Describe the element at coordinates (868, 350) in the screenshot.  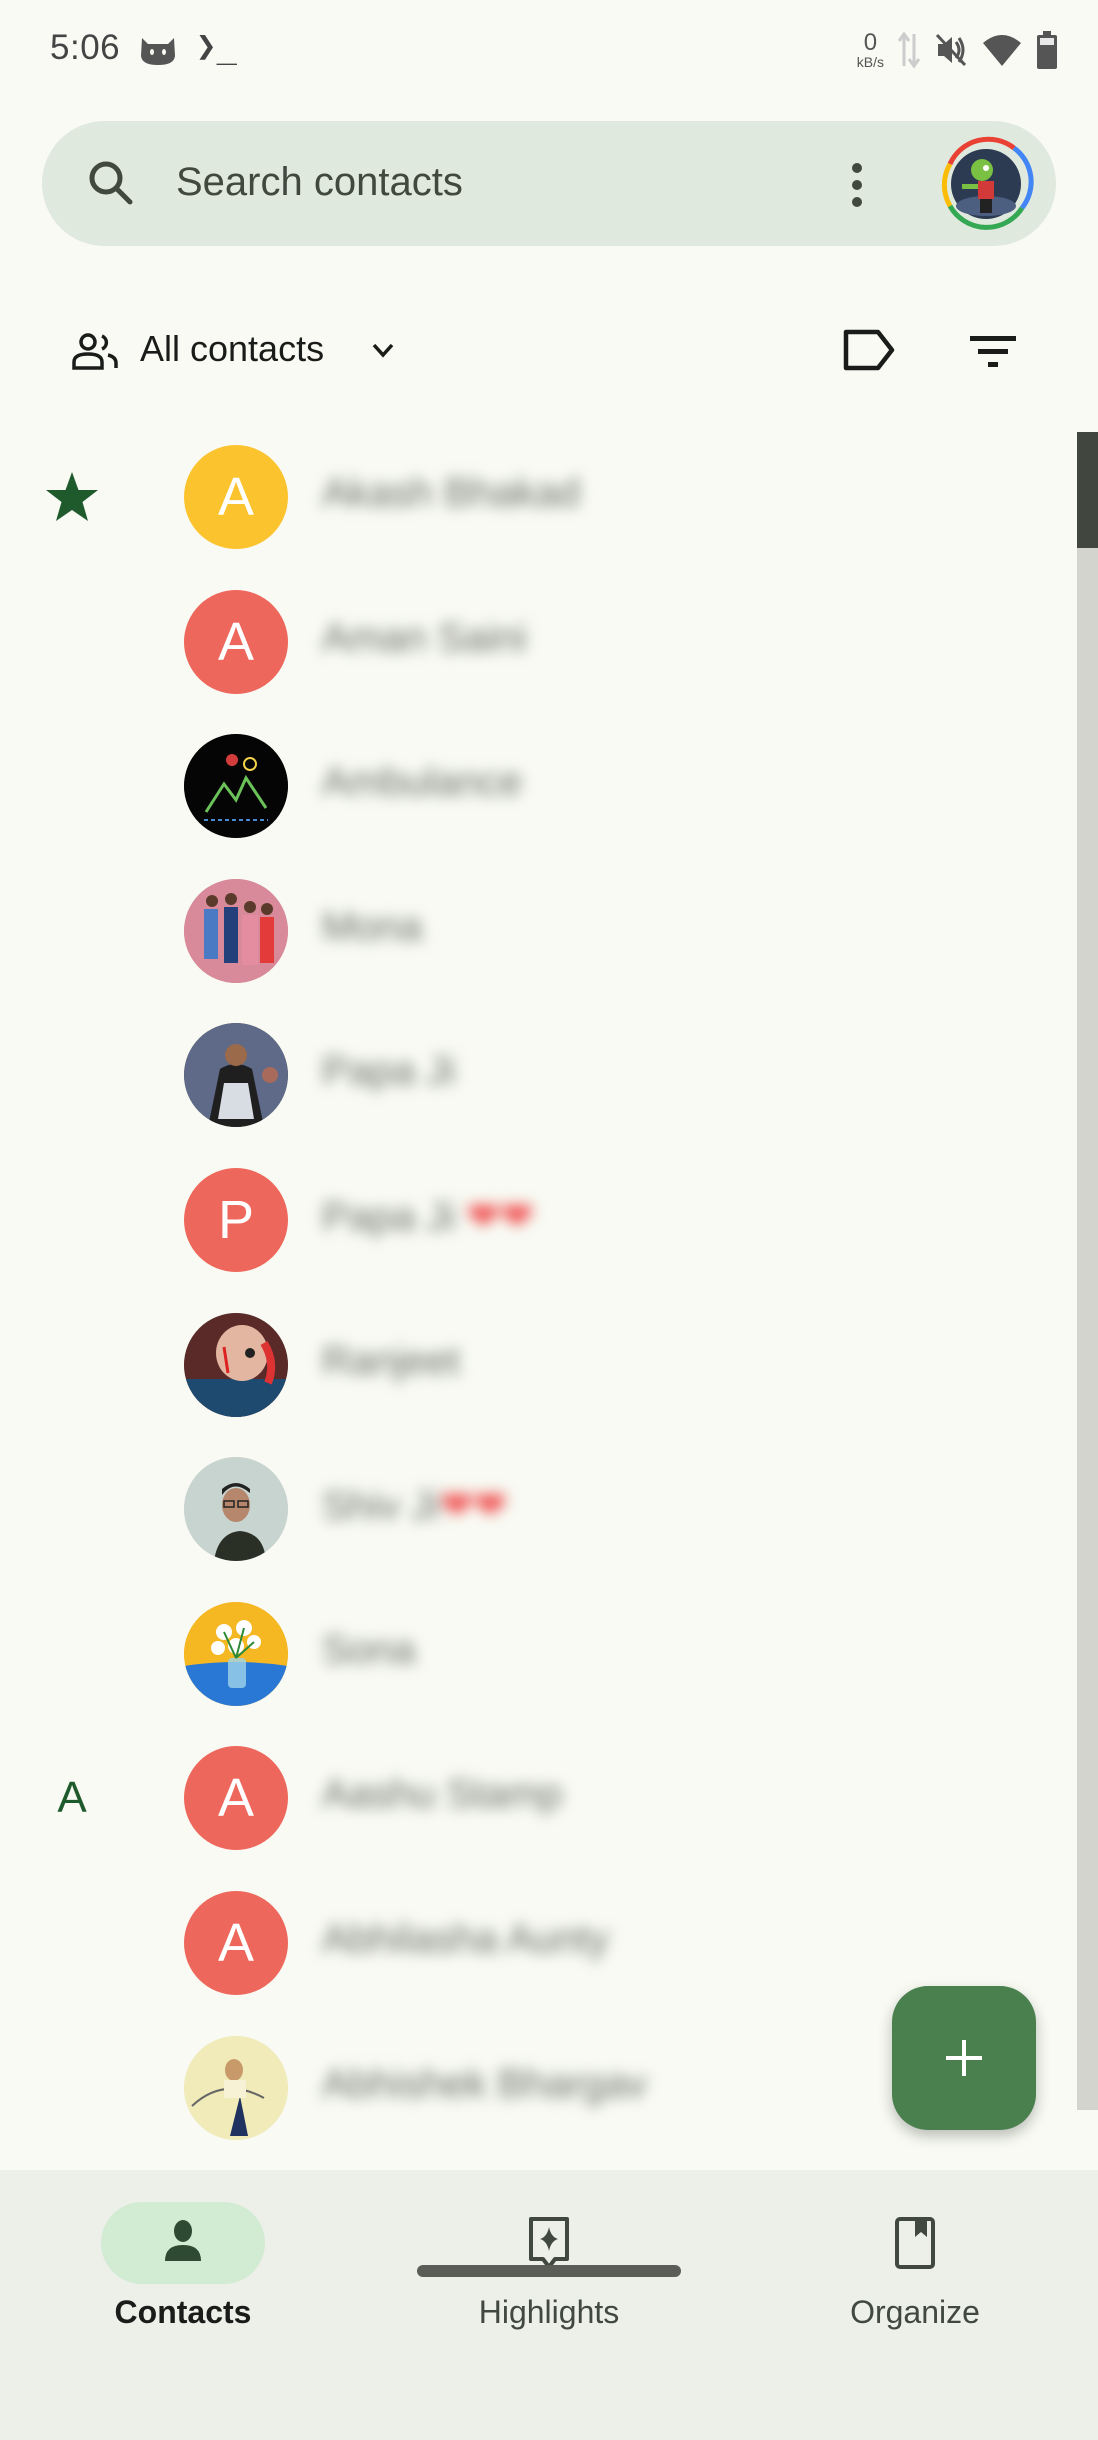
I see `label-icon` at that location.